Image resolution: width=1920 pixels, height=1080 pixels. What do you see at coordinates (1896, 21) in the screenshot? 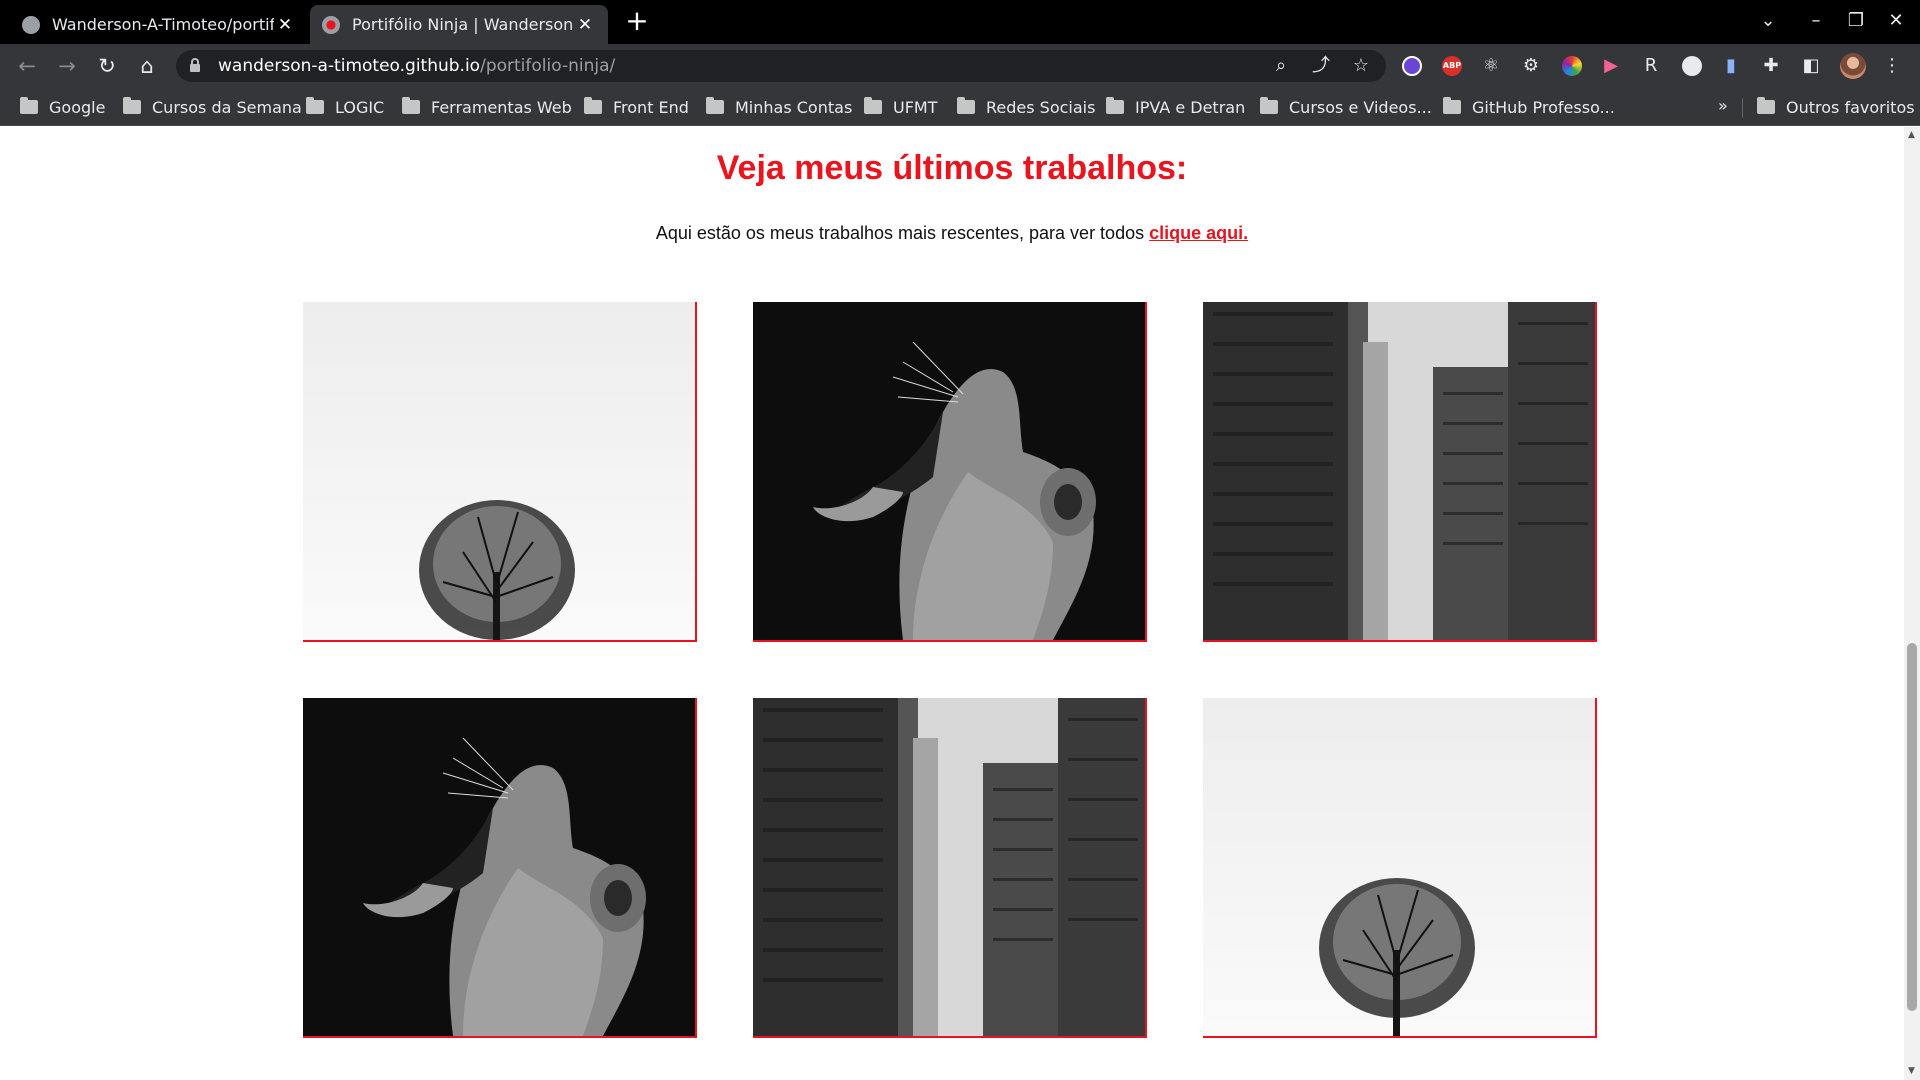
I see `close-window-button: ✕` at bounding box center [1896, 21].